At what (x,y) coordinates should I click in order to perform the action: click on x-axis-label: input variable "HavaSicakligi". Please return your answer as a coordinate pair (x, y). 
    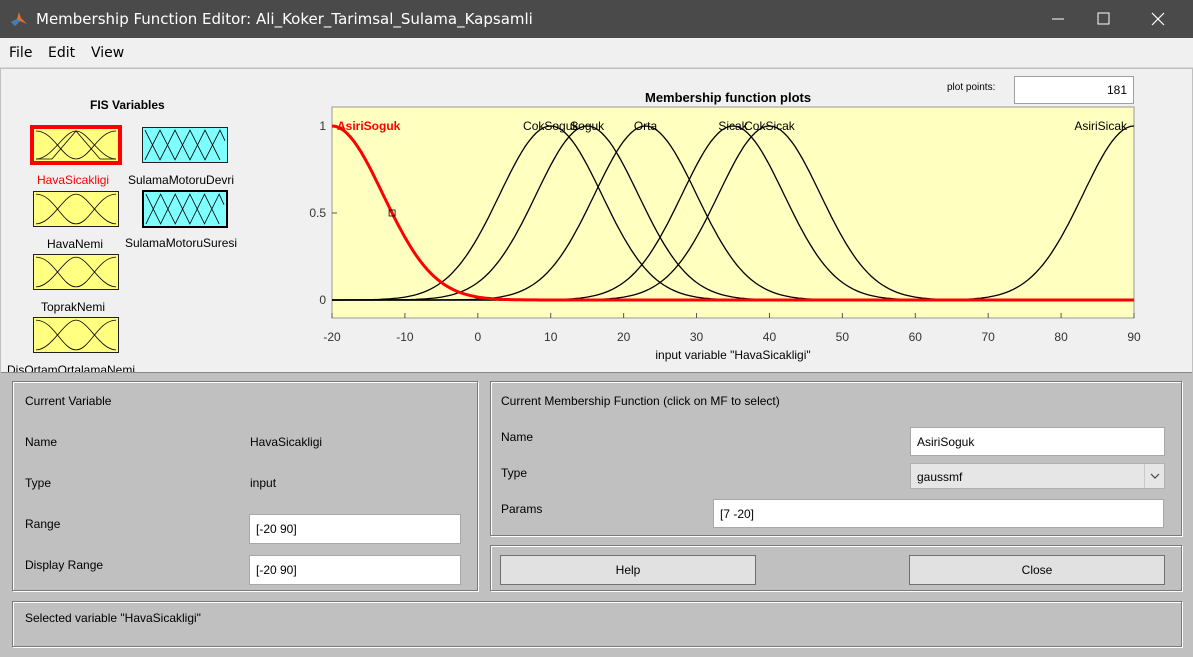
    Looking at the image, I should click on (732, 355).